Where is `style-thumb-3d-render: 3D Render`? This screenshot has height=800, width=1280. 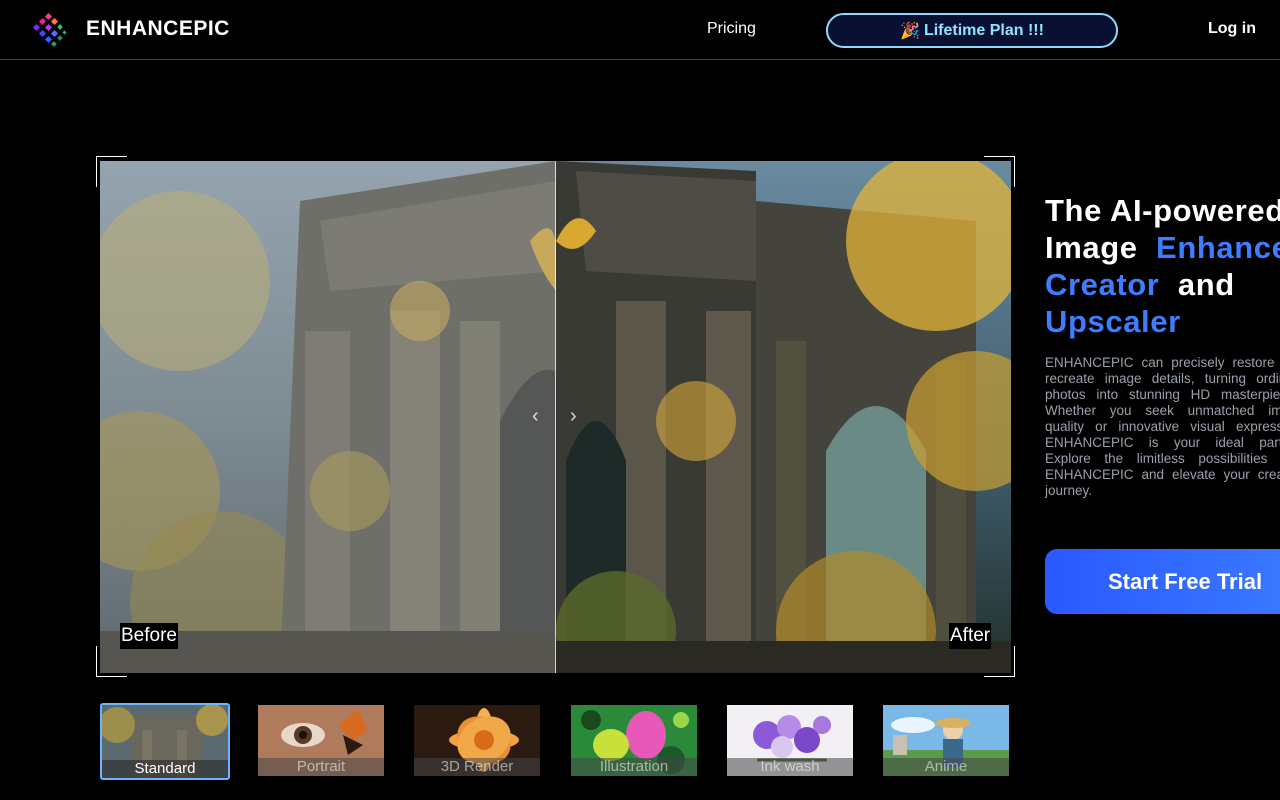 style-thumb-3d-render: 3D Render is located at coordinates (477, 740).